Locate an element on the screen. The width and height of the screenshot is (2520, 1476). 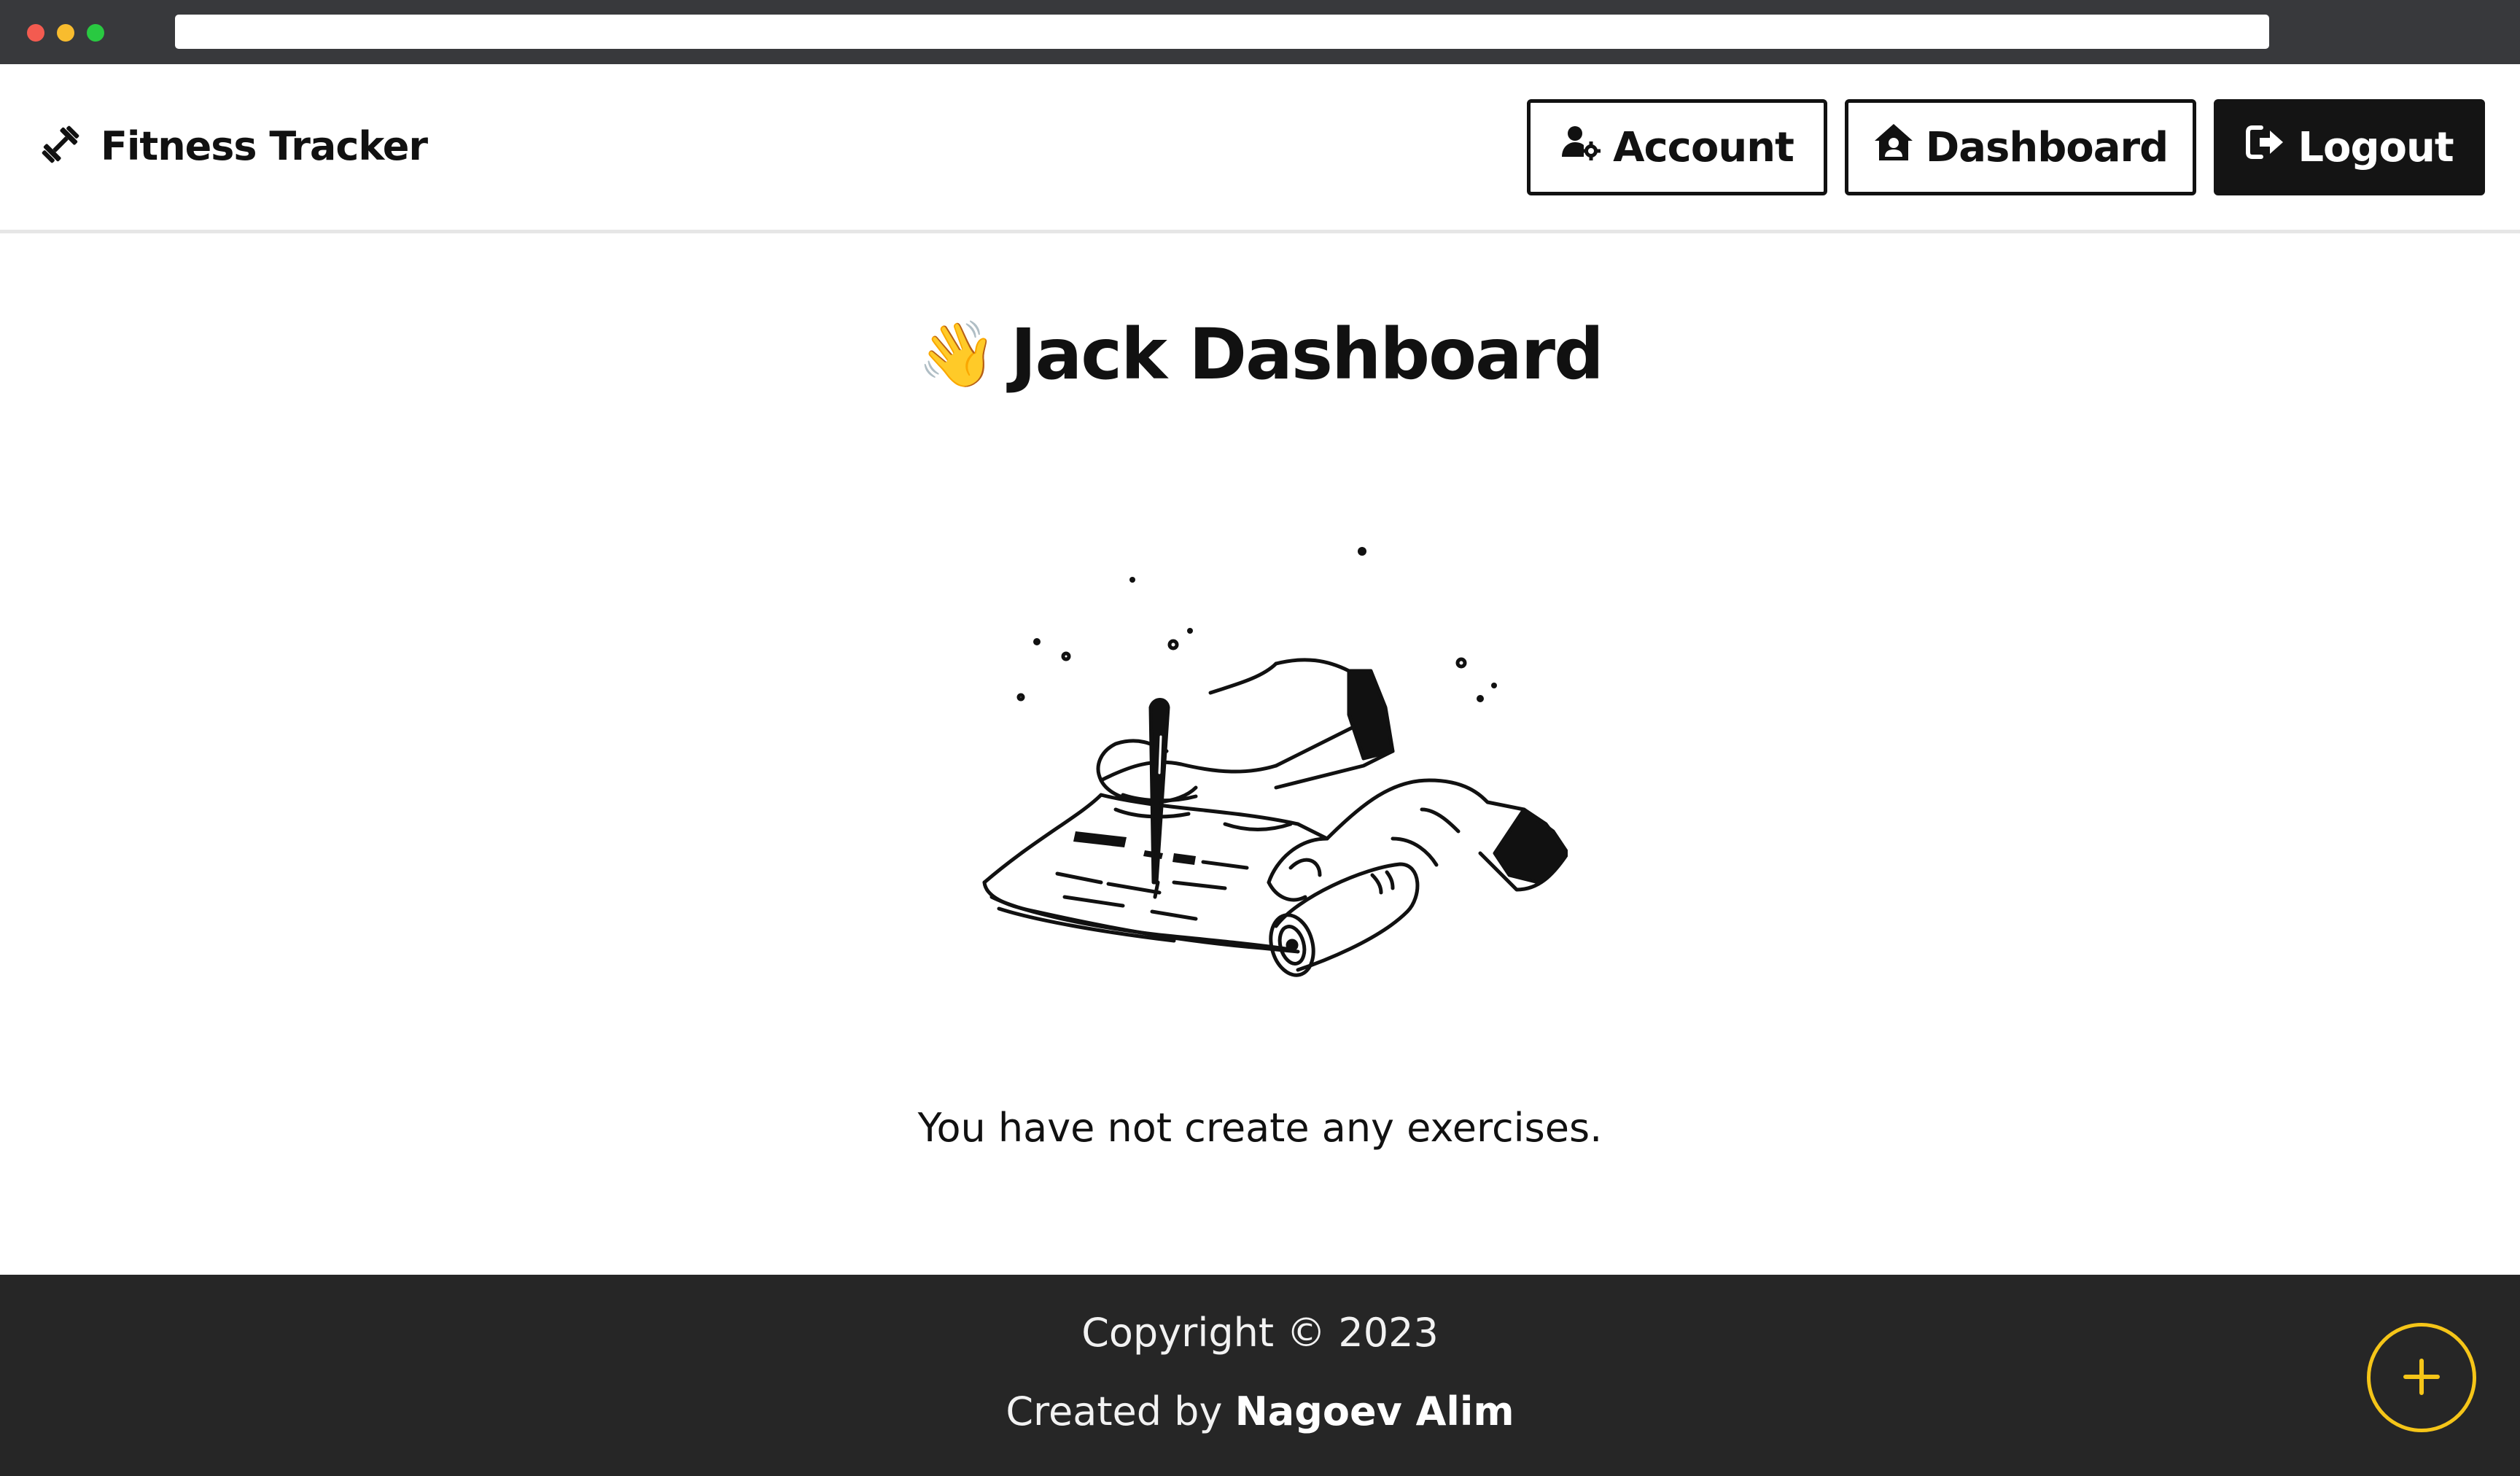
credits-prefix: Created by is located at coordinates (1120, 1411).